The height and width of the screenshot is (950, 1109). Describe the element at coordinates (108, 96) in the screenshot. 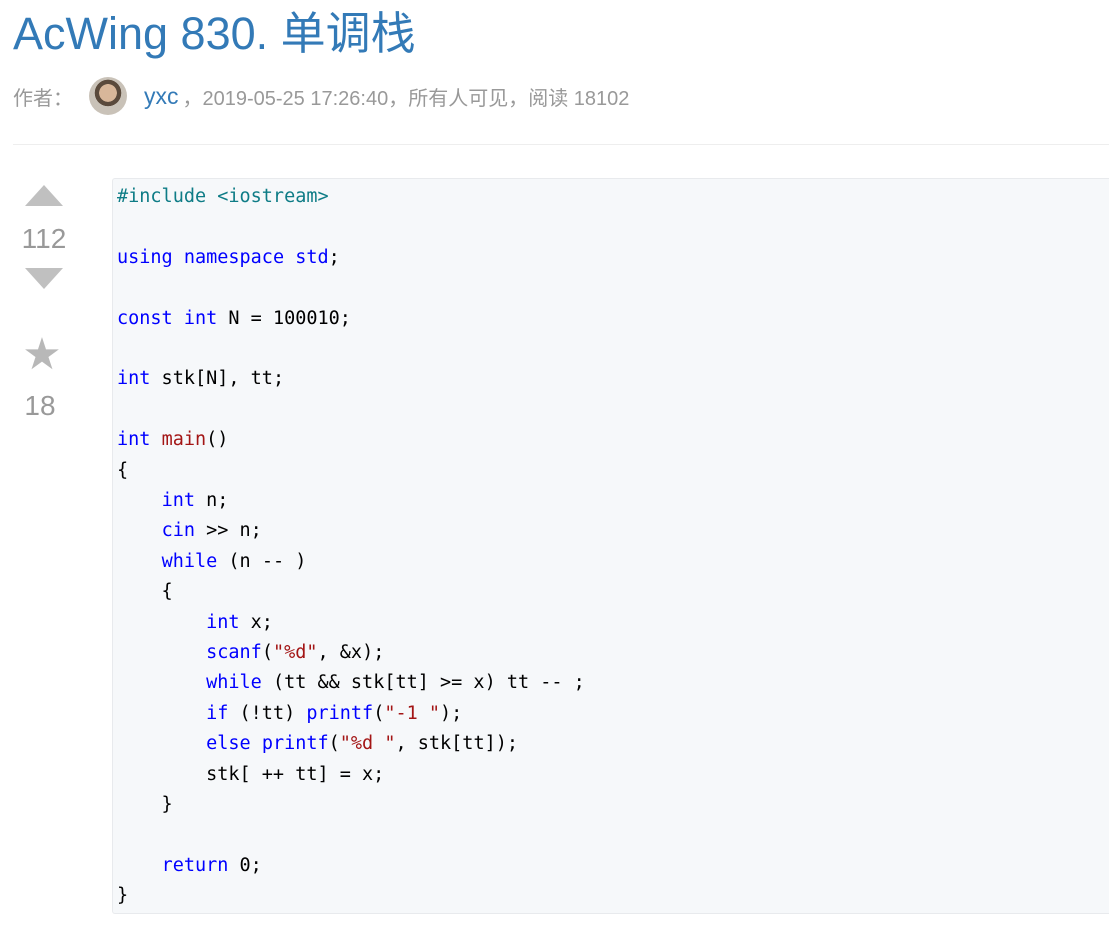

I see `avatar` at that location.